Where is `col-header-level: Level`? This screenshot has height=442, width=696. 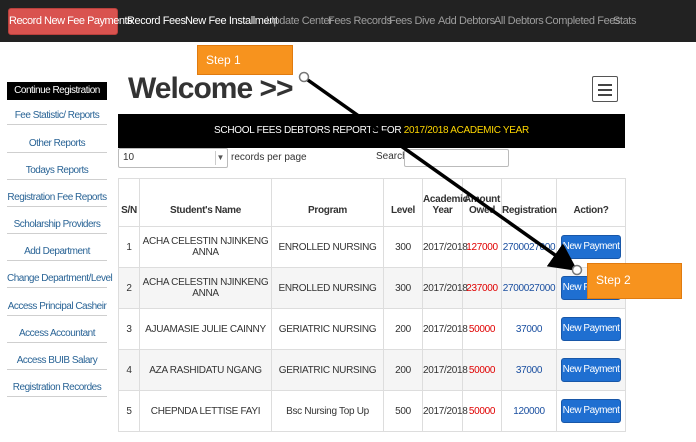
col-header-level: Level is located at coordinates (403, 202).